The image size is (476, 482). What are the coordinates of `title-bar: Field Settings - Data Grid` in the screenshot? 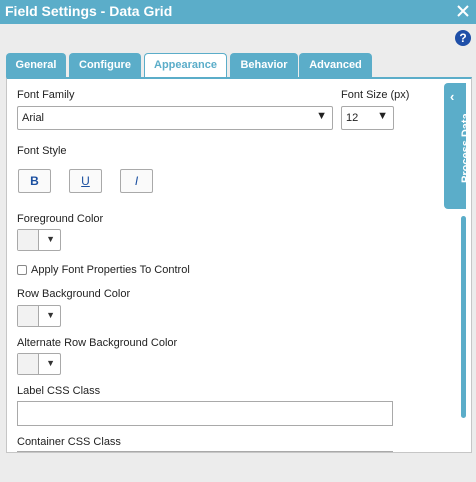 It's located at (238, 12).